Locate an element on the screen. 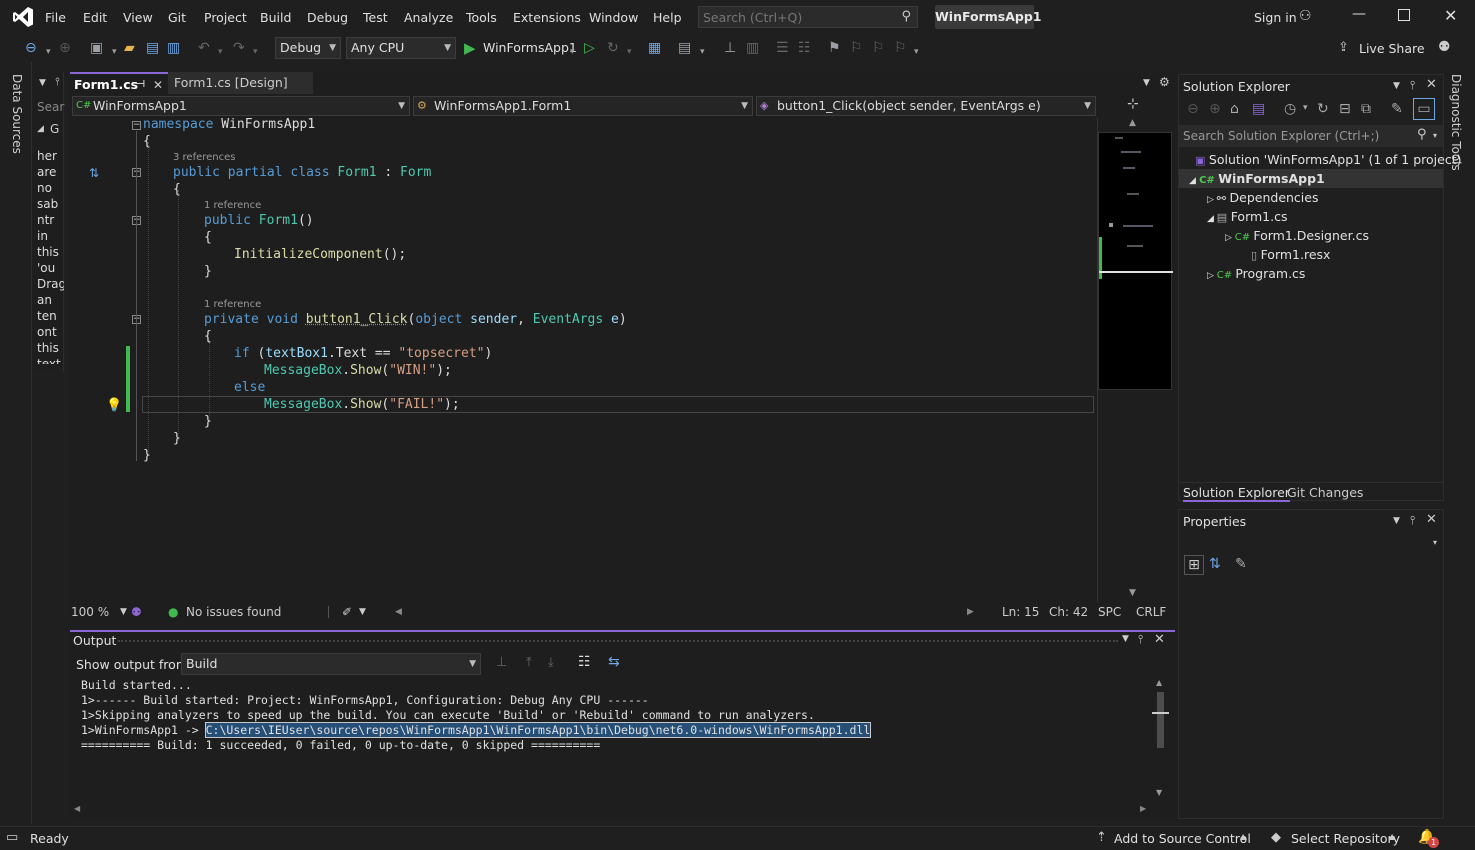  comment-icon: ☰ is located at coordinates (782, 48).